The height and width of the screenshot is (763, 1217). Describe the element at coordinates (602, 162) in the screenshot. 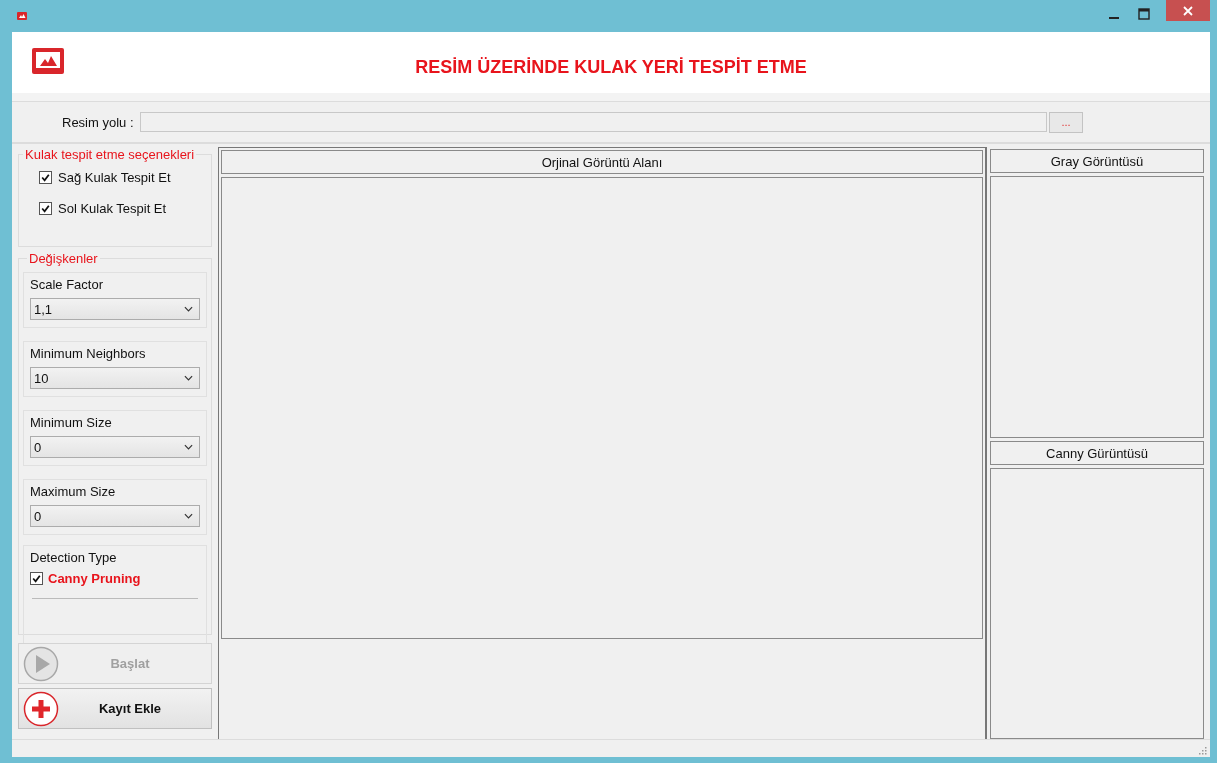

I see `panel-header: Orjinal Görüntü Alanı` at that location.